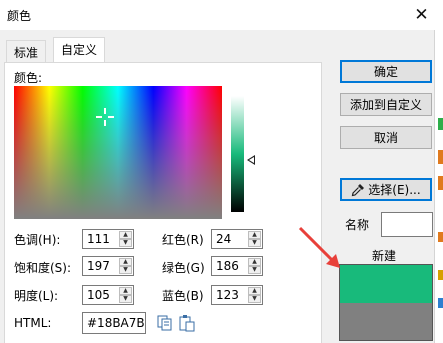 The height and width of the screenshot is (343, 443). What do you see at coordinates (227, 295) in the screenshot?
I see `blue-value: 123` at bounding box center [227, 295].